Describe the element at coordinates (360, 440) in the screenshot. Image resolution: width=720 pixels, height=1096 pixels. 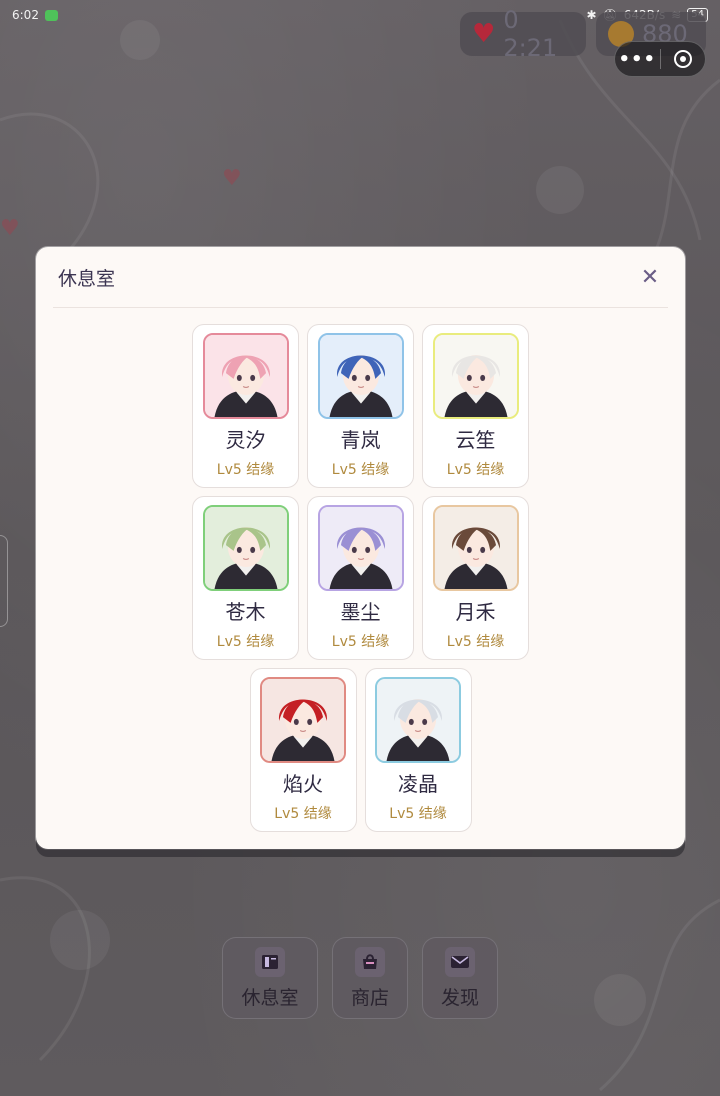
I see `character-name: 青岚` at that location.